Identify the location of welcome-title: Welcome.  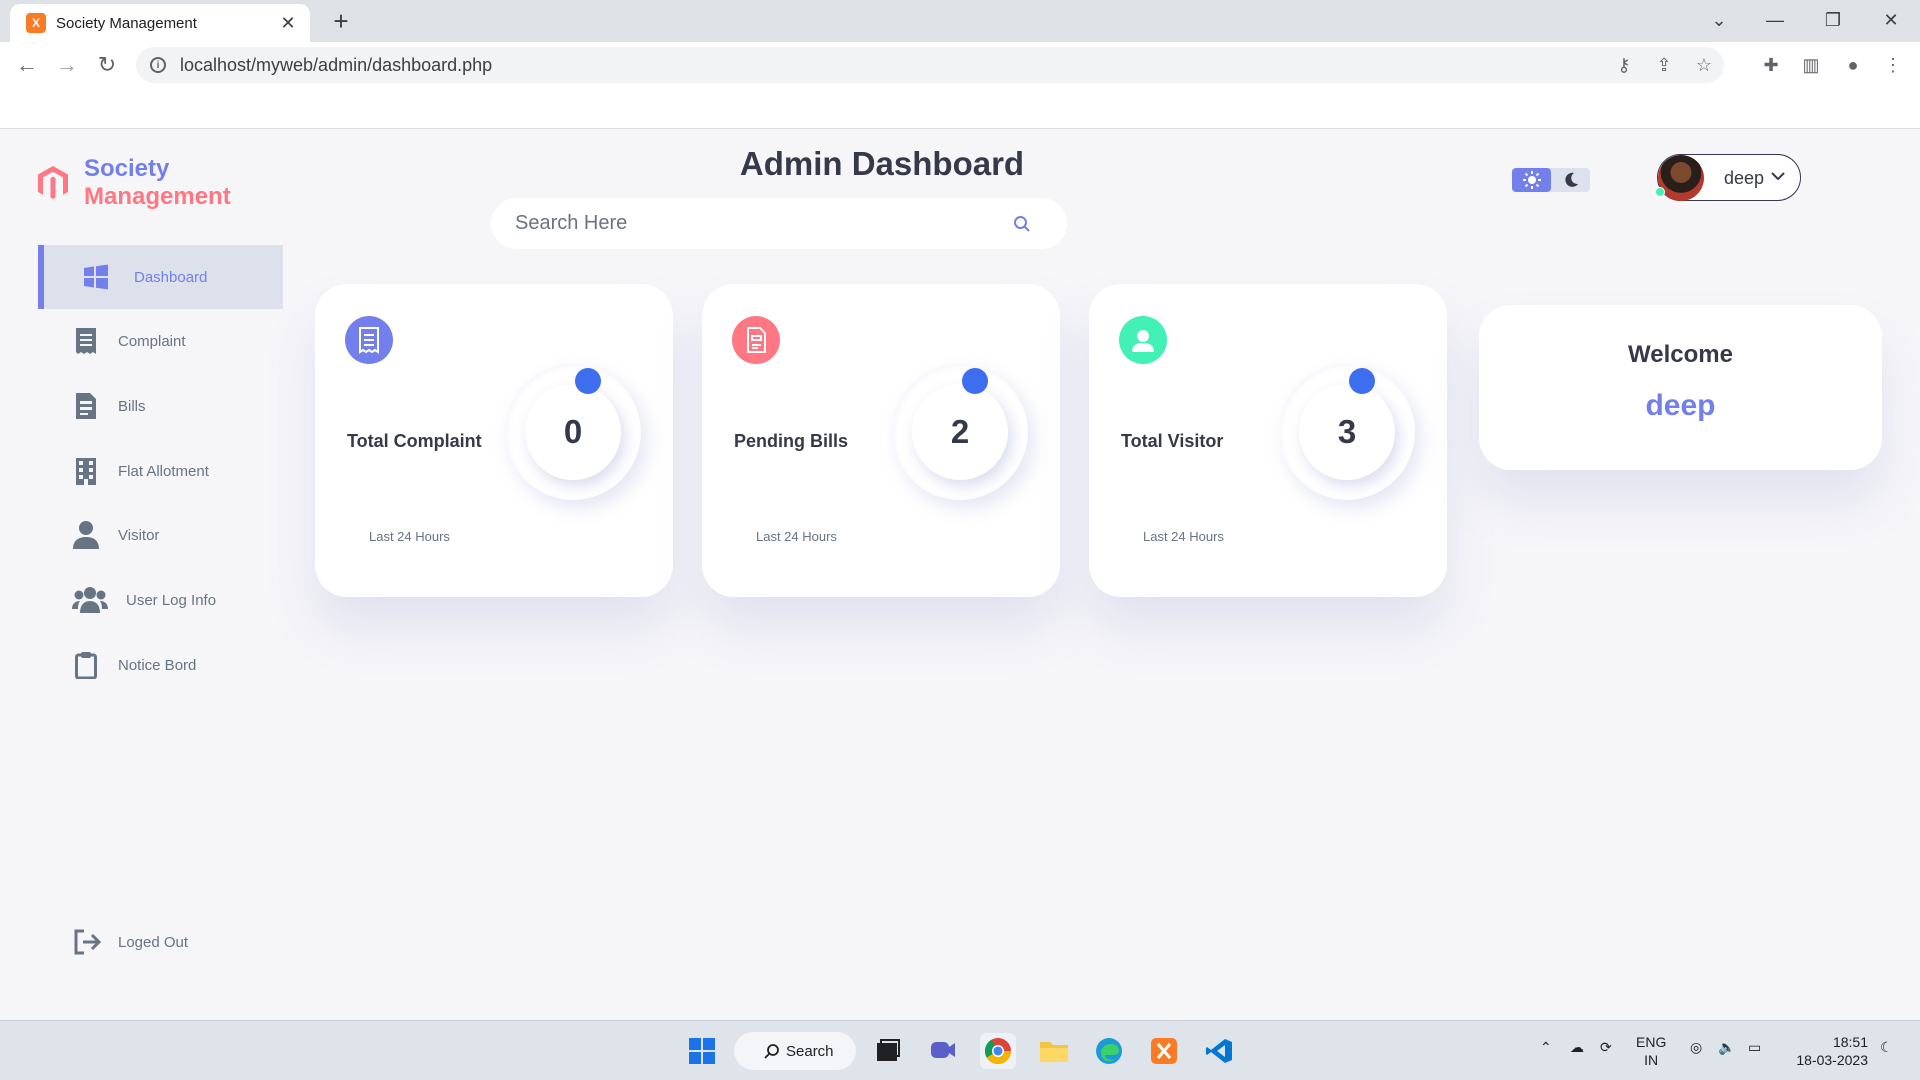
(1680, 354).